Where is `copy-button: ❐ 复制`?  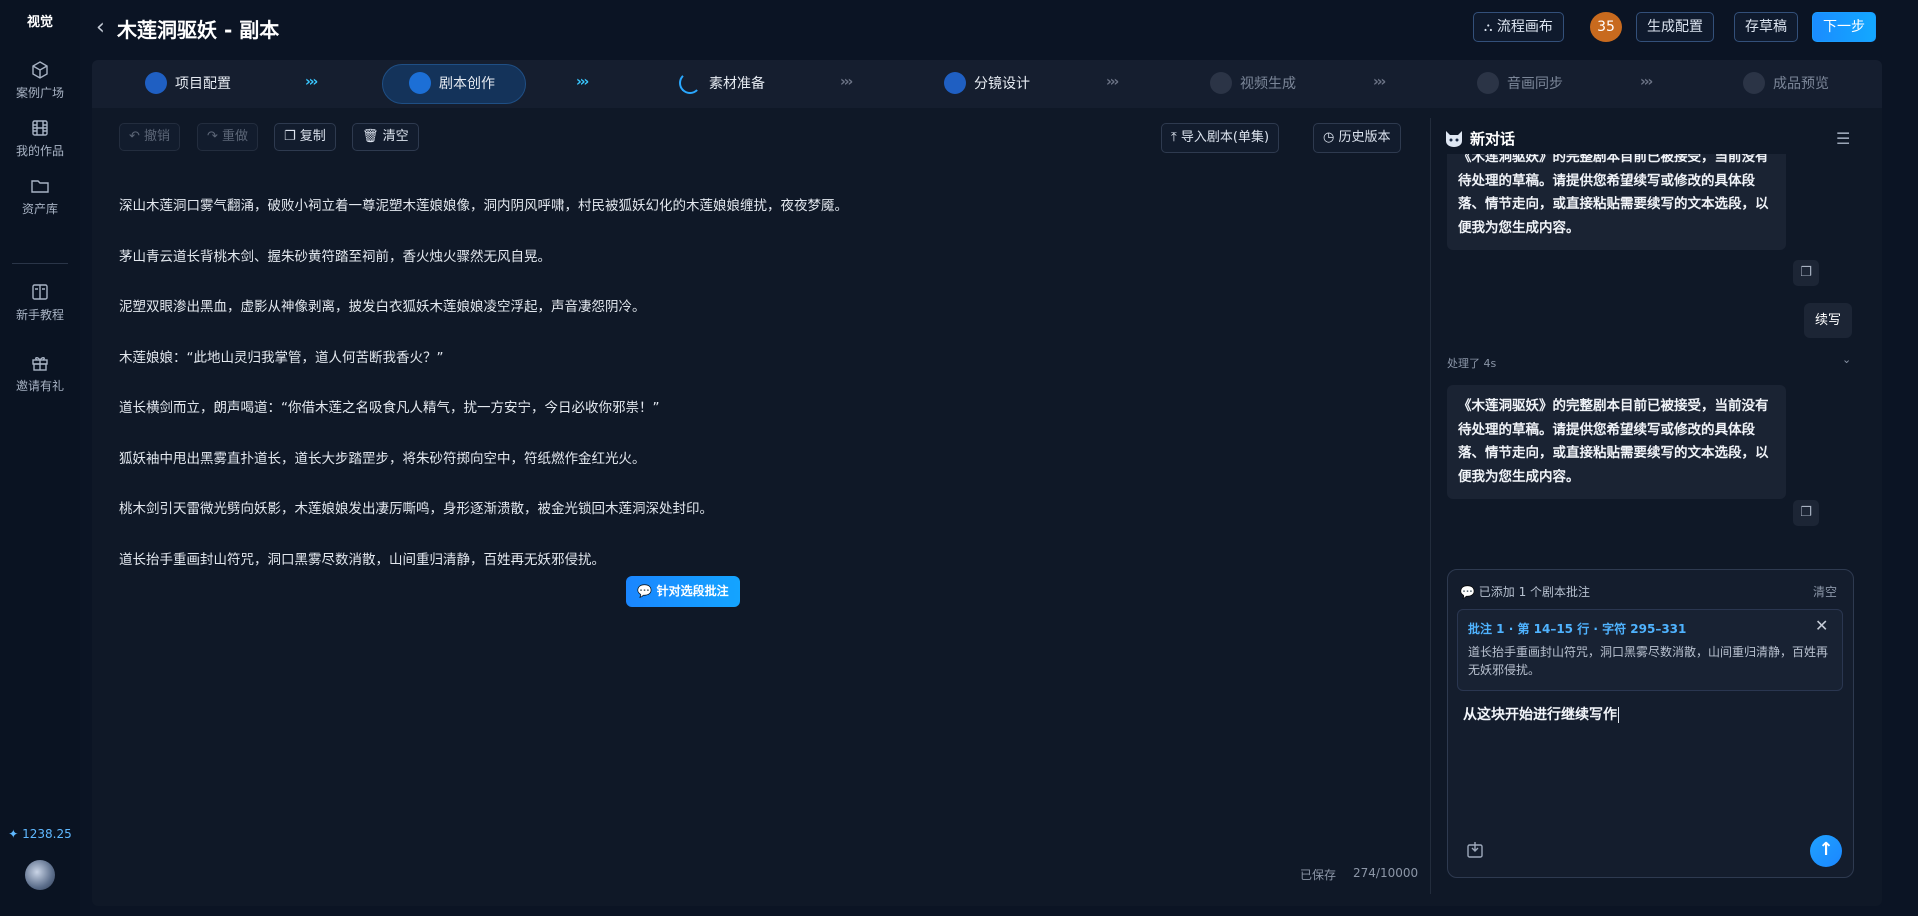
copy-button: ❐ 复制 is located at coordinates (305, 137).